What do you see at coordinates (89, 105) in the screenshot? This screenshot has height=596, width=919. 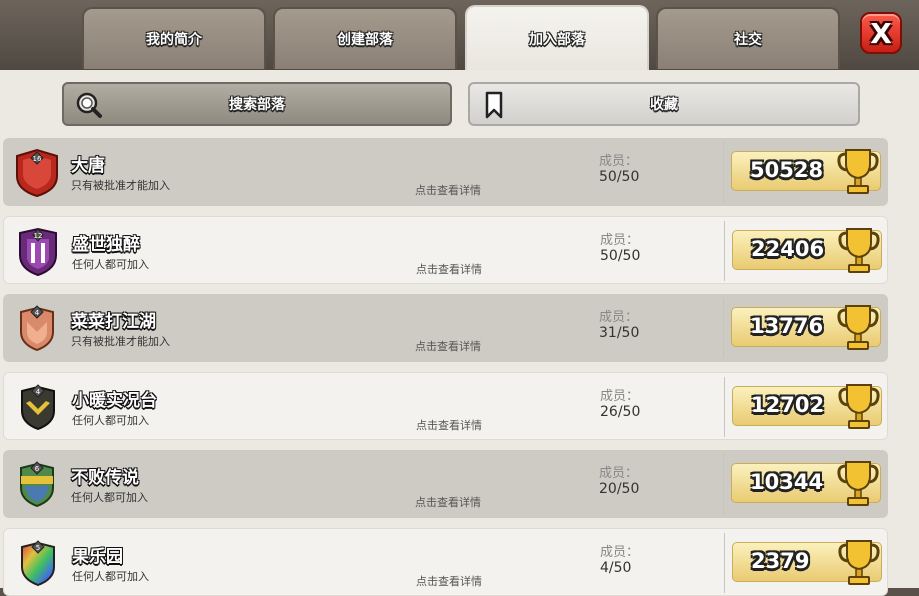 I see `search-icon` at bounding box center [89, 105].